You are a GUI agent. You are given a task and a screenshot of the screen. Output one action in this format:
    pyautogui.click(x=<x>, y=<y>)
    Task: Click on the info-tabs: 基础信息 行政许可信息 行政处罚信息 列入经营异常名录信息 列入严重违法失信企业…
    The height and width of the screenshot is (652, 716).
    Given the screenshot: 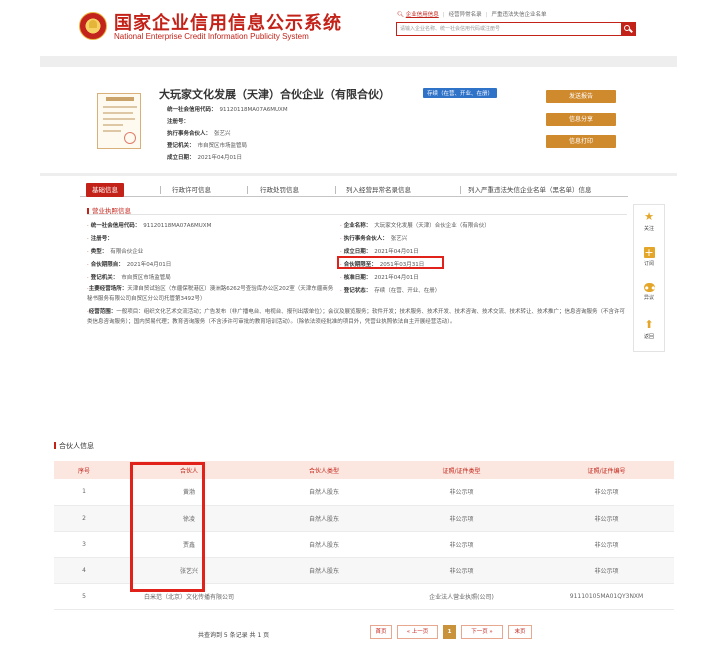 What is the action you would take?
    pyautogui.click(x=354, y=189)
    